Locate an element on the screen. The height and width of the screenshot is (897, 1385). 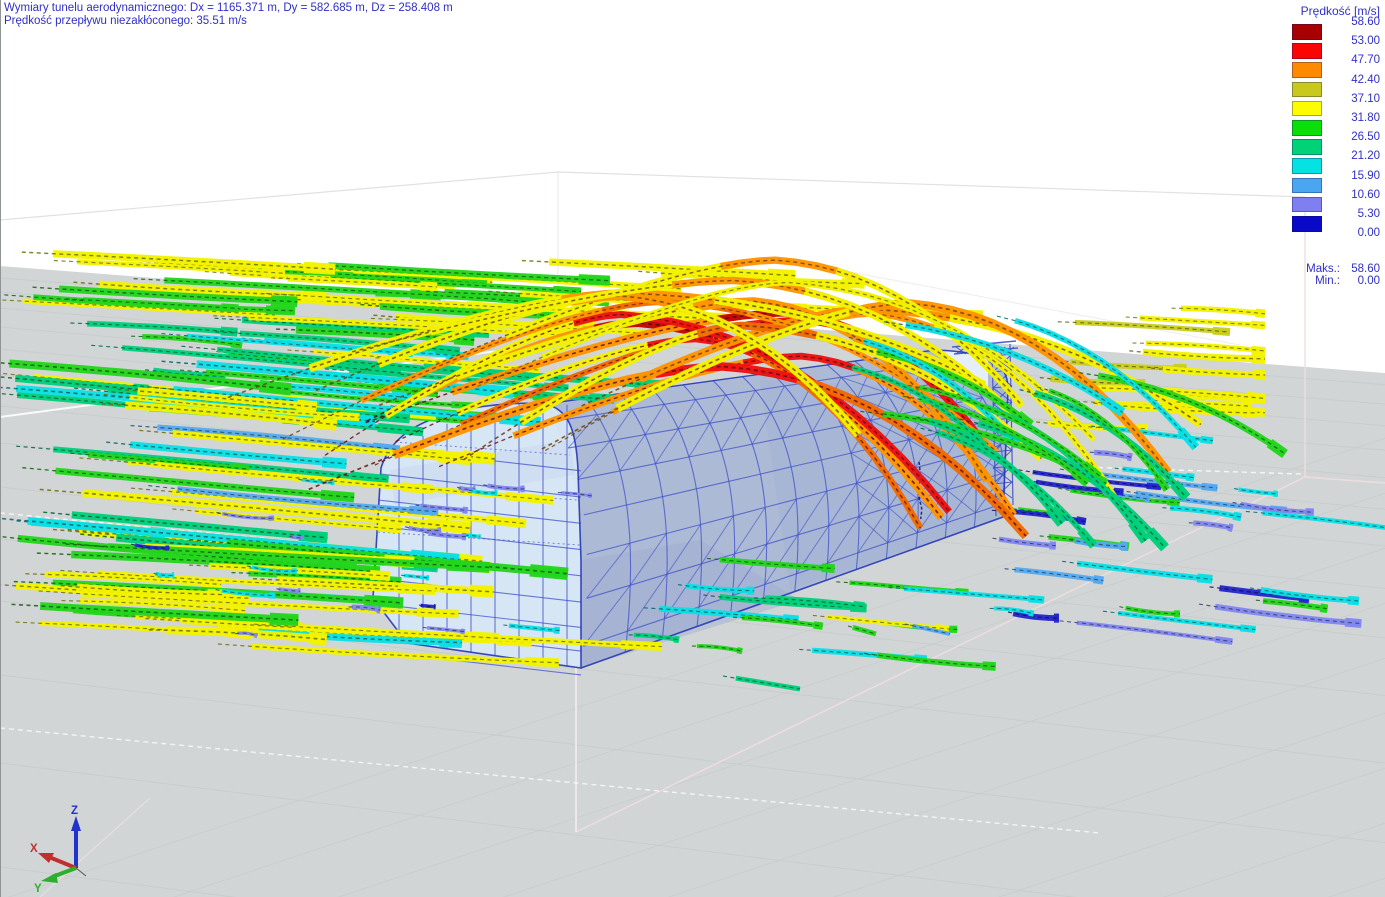
legend-boundary-value: 58.60 is located at coordinates (1365, 22).